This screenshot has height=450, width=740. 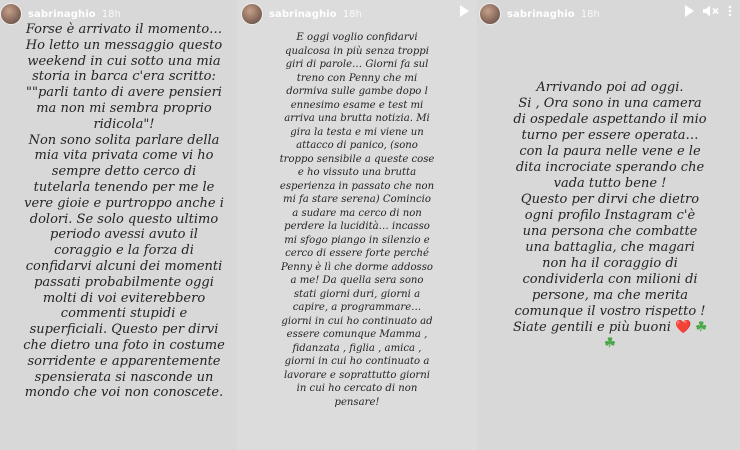 I want to click on clover-emoji-icon-2: ☘, so click(x=610, y=343).